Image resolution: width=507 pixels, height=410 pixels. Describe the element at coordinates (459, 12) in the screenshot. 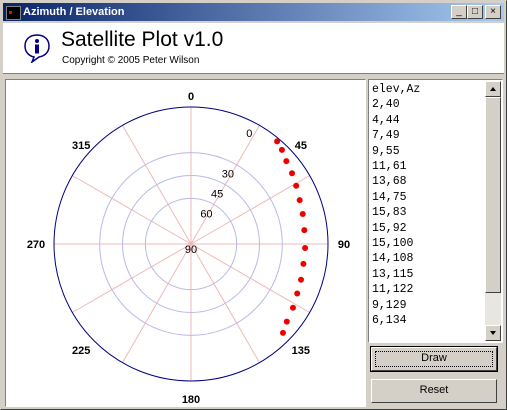

I see `minimize-button: _` at that location.